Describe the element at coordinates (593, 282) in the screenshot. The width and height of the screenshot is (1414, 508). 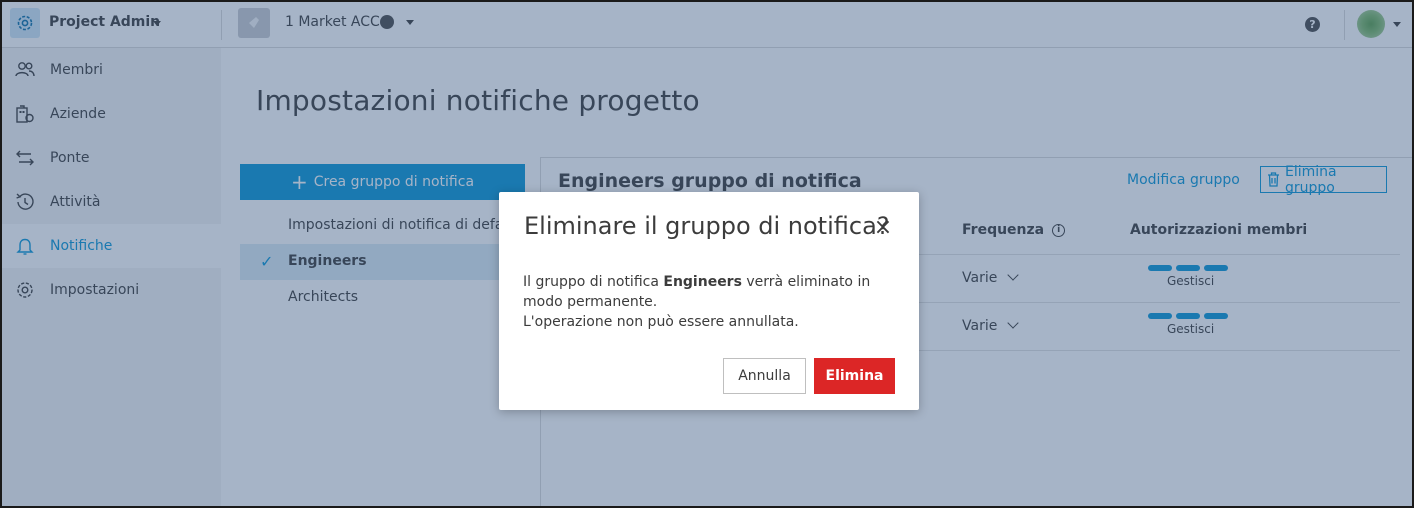
I see `dialog-message-prefix: Il gruppo di notifica` at that location.